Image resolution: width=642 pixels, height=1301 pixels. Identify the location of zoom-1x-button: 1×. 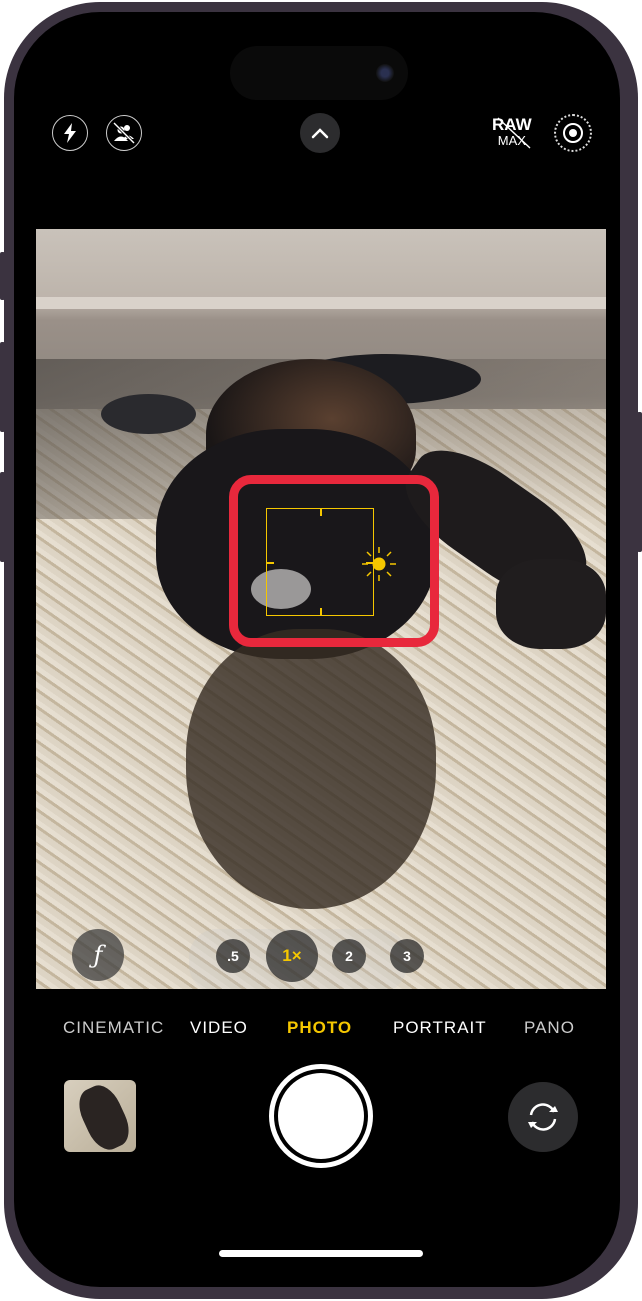
(292, 956).